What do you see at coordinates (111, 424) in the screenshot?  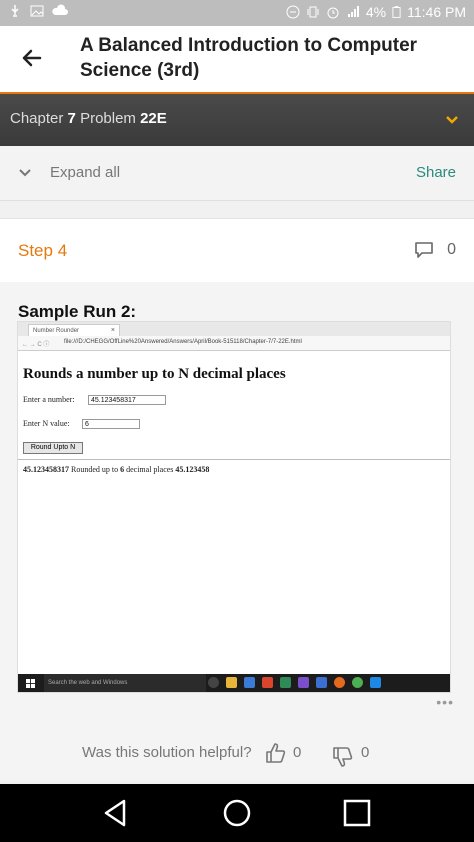 I see `n-input: 6` at bounding box center [111, 424].